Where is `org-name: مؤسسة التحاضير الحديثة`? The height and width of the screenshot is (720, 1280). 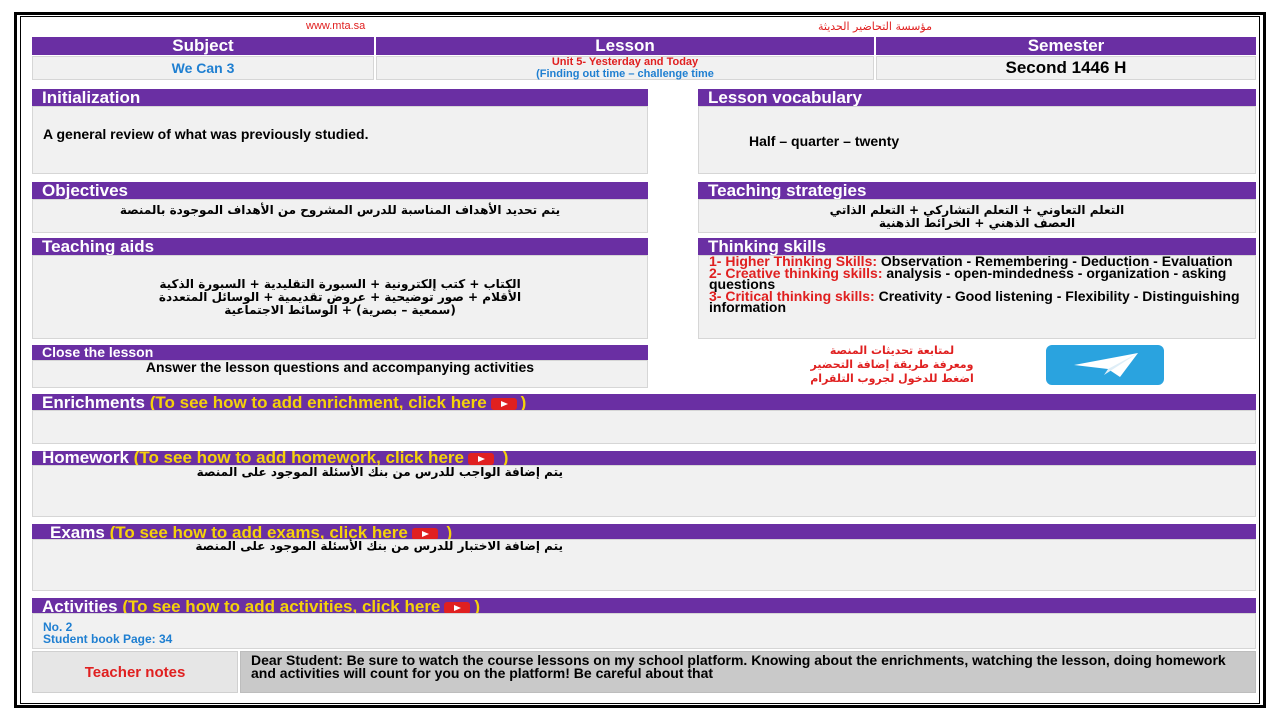
org-name: مؤسسة التحاضير الحديثة is located at coordinates (875, 26).